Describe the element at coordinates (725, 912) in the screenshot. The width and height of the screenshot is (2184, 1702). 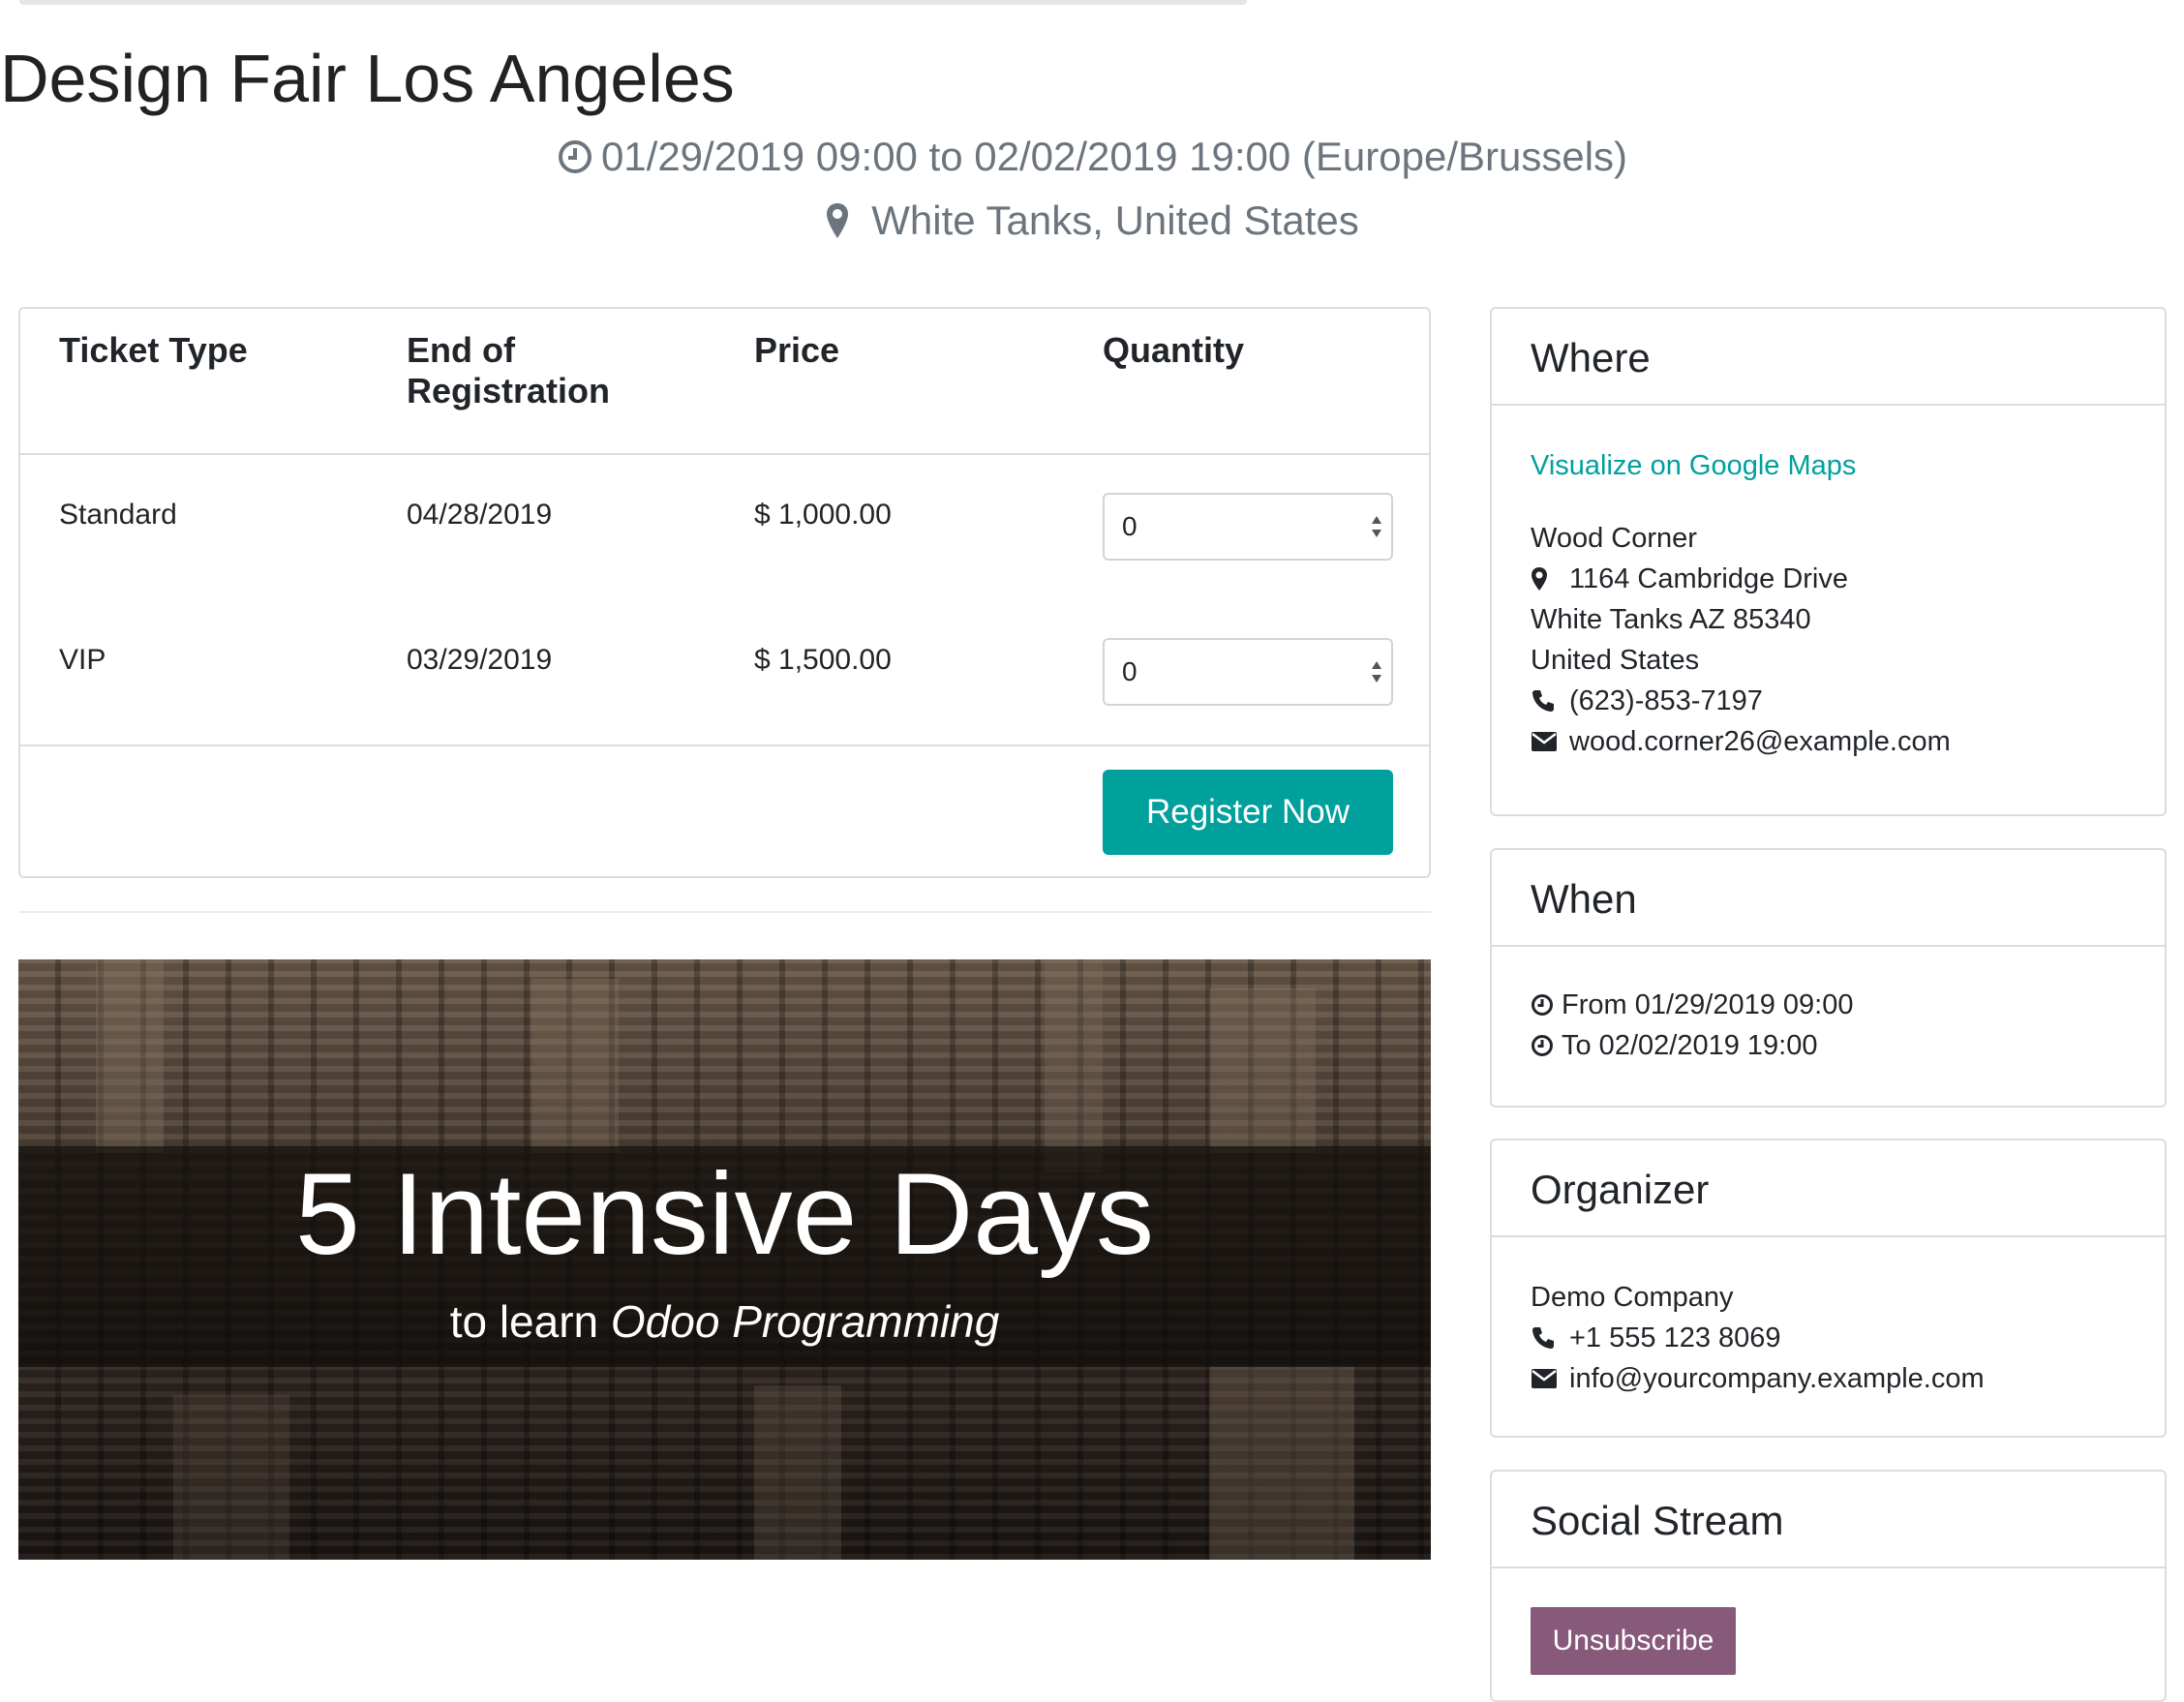
I see `section-divider` at that location.